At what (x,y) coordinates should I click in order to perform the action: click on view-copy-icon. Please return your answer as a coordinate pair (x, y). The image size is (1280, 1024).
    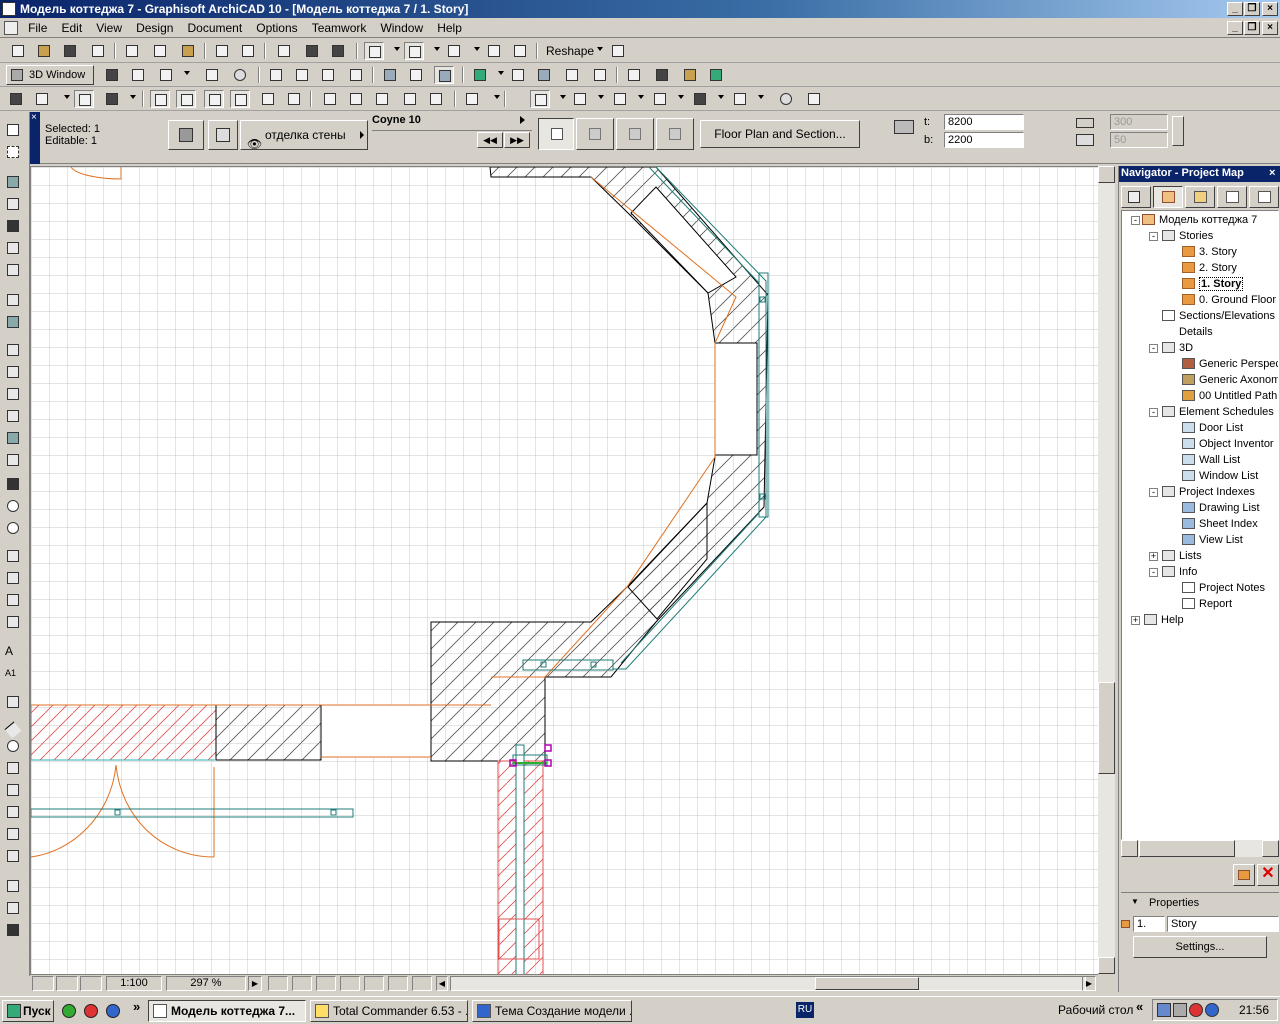
    Looking at the image, I should click on (416, 75).